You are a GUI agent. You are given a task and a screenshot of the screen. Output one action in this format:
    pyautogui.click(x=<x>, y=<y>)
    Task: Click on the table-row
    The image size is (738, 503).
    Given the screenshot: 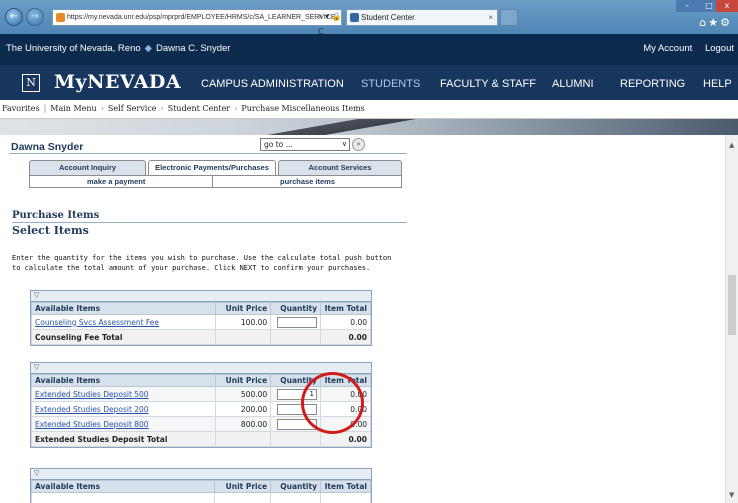 What is the action you would take?
    pyautogui.click(x=201, y=497)
    